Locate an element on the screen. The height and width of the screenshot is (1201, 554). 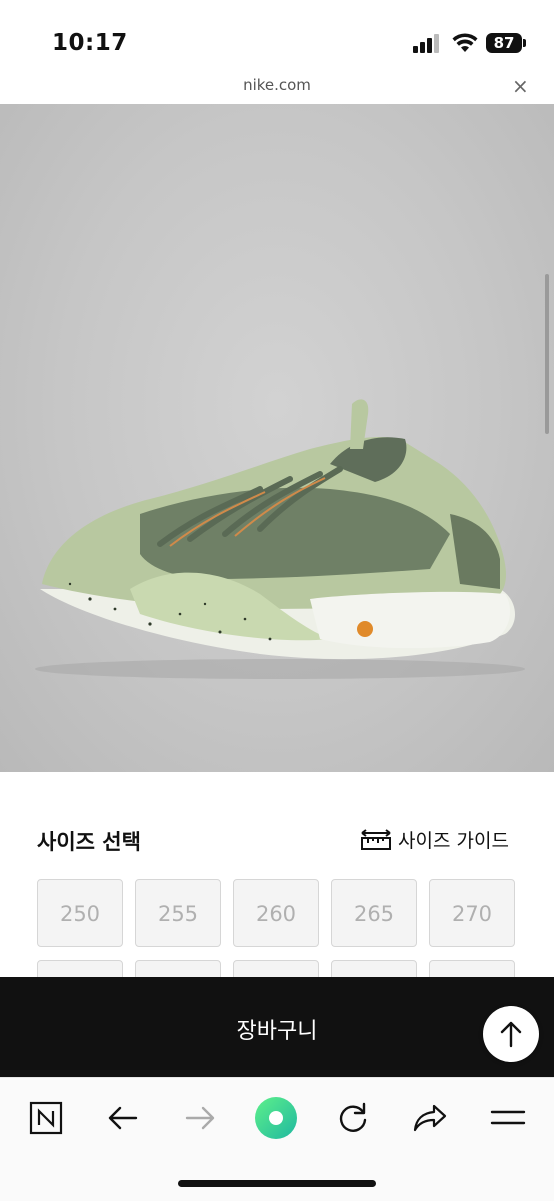
wifi-icon is located at coordinates (465, 42).